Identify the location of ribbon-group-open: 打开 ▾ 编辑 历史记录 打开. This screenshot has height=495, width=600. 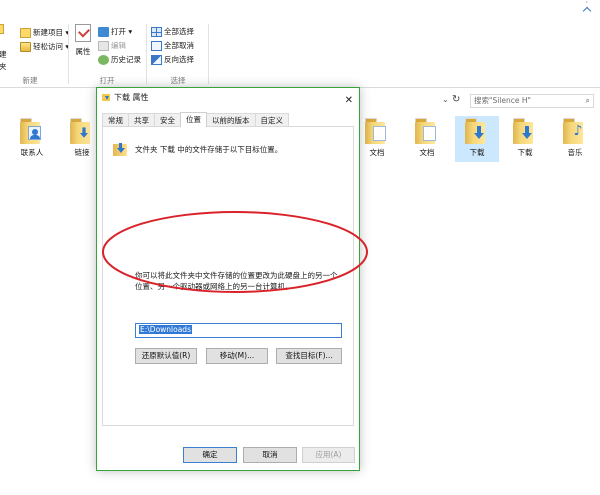
(121, 54).